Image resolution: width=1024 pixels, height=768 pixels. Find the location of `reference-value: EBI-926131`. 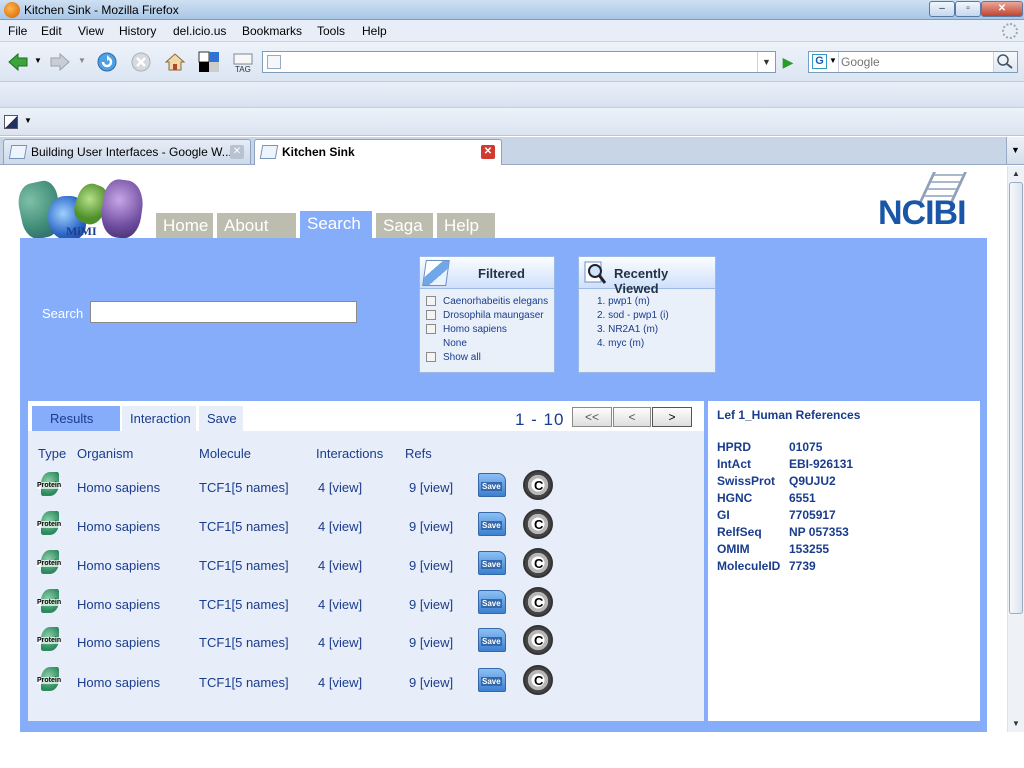

reference-value: EBI-926131 is located at coordinates (821, 464).